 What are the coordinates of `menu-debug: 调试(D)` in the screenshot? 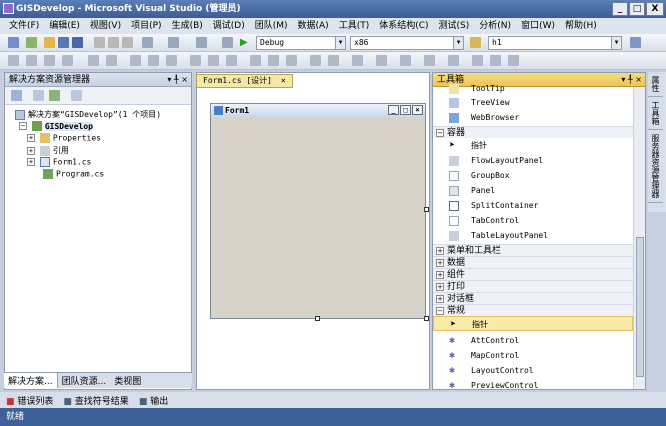 It's located at (229, 26).